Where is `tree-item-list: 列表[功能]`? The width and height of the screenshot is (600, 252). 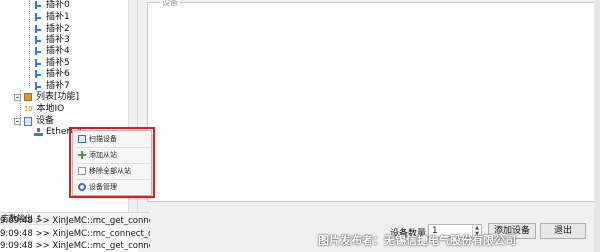 tree-item-list: 列表[功能] is located at coordinates (46, 97).